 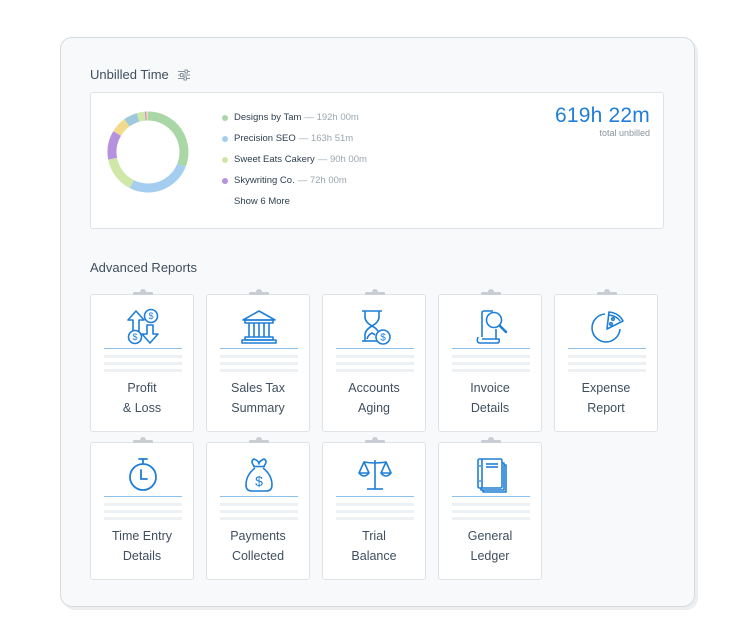 What do you see at coordinates (142, 508) in the screenshot?
I see `report-card-time-entry-details: Time Entry Details` at bounding box center [142, 508].